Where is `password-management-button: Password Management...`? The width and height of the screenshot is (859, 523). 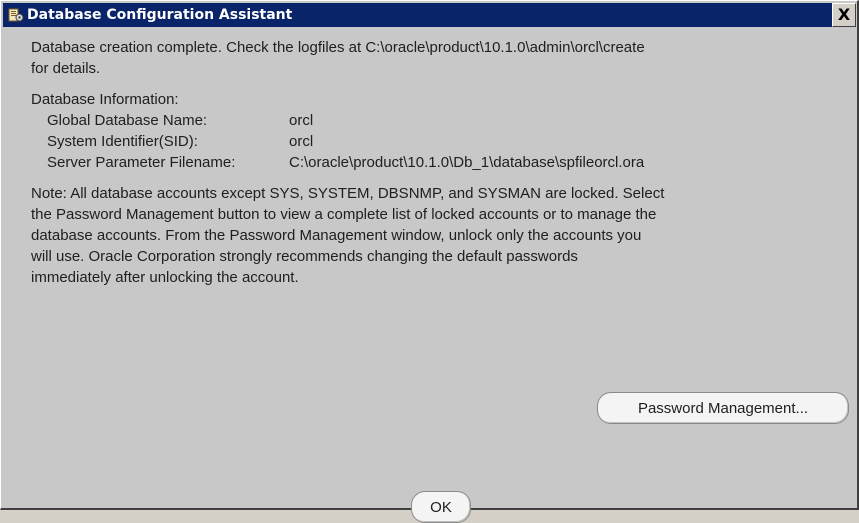
password-management-button: Password Management... is located at coordinates (723, 408).